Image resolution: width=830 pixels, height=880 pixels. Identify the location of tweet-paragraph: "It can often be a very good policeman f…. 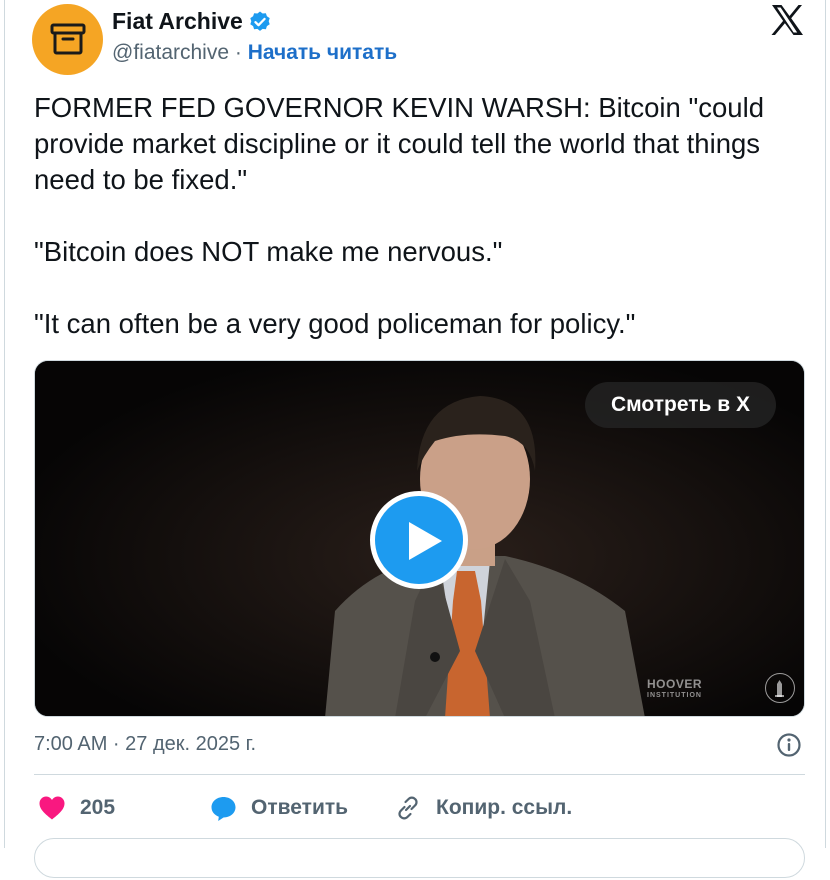
(335, 323).